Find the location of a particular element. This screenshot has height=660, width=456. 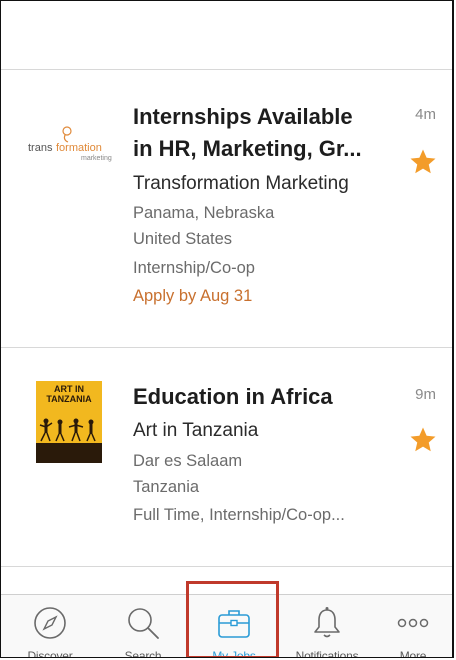

tab-label: Notifications is located at coordinates (327, 653).